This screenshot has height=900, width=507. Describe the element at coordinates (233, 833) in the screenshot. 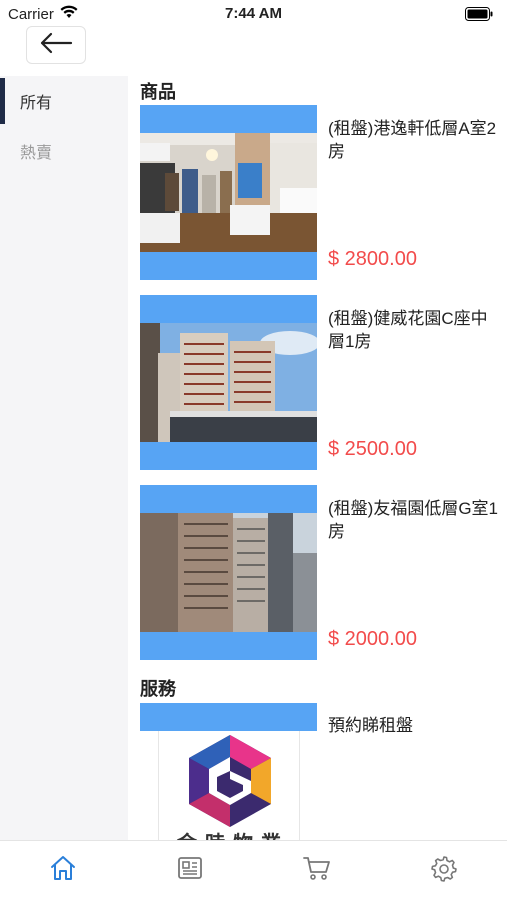

I see `service-logo-text: 金時物業` at that location.